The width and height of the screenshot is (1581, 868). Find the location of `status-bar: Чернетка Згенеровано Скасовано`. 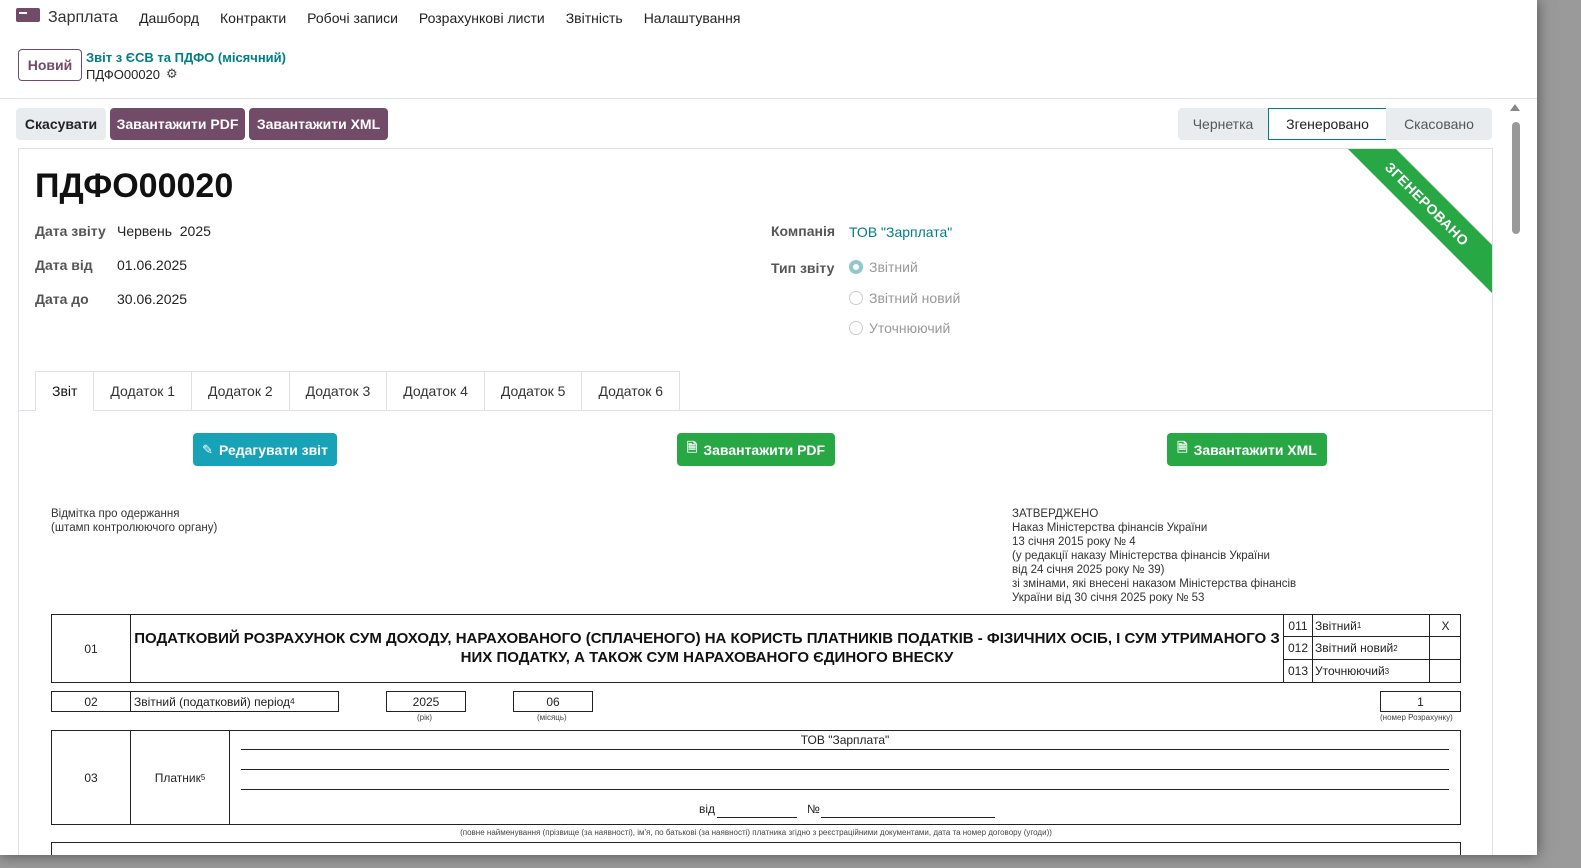

status-bar: Чернетка Згенеровано Скасовано is located at coordinates (1335, 124).